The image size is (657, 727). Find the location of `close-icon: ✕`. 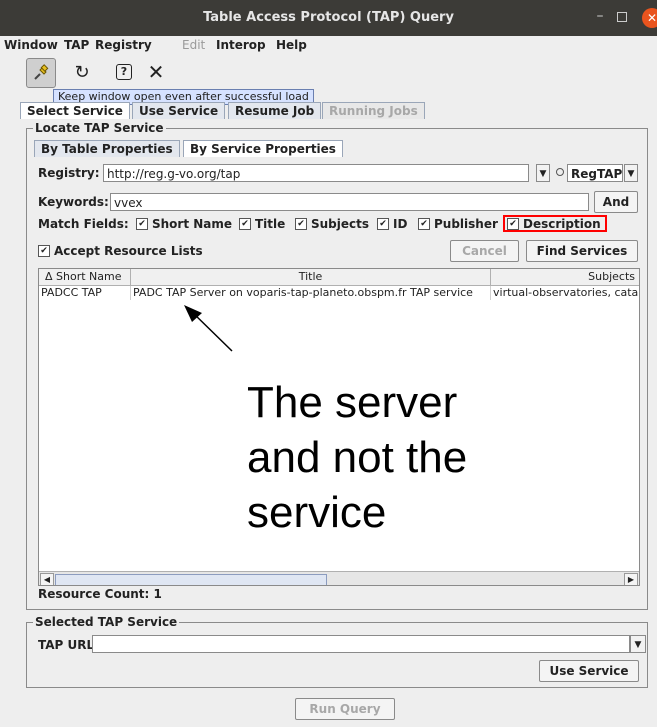

close-icon: ✕ is located at coordinates (156, 72).